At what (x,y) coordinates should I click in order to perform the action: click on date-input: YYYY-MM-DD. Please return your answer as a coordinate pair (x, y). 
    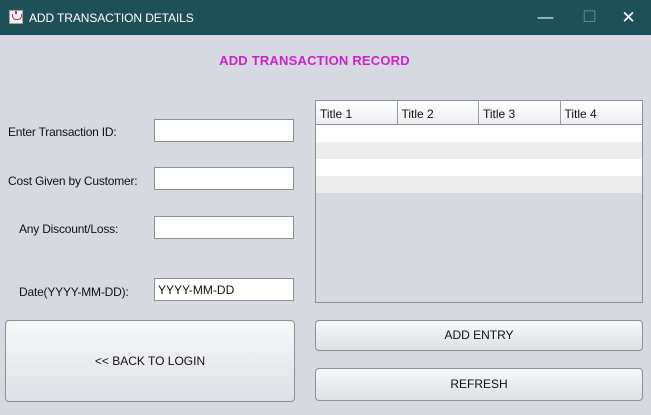
    Looking at the image, I should click on (224, 289).